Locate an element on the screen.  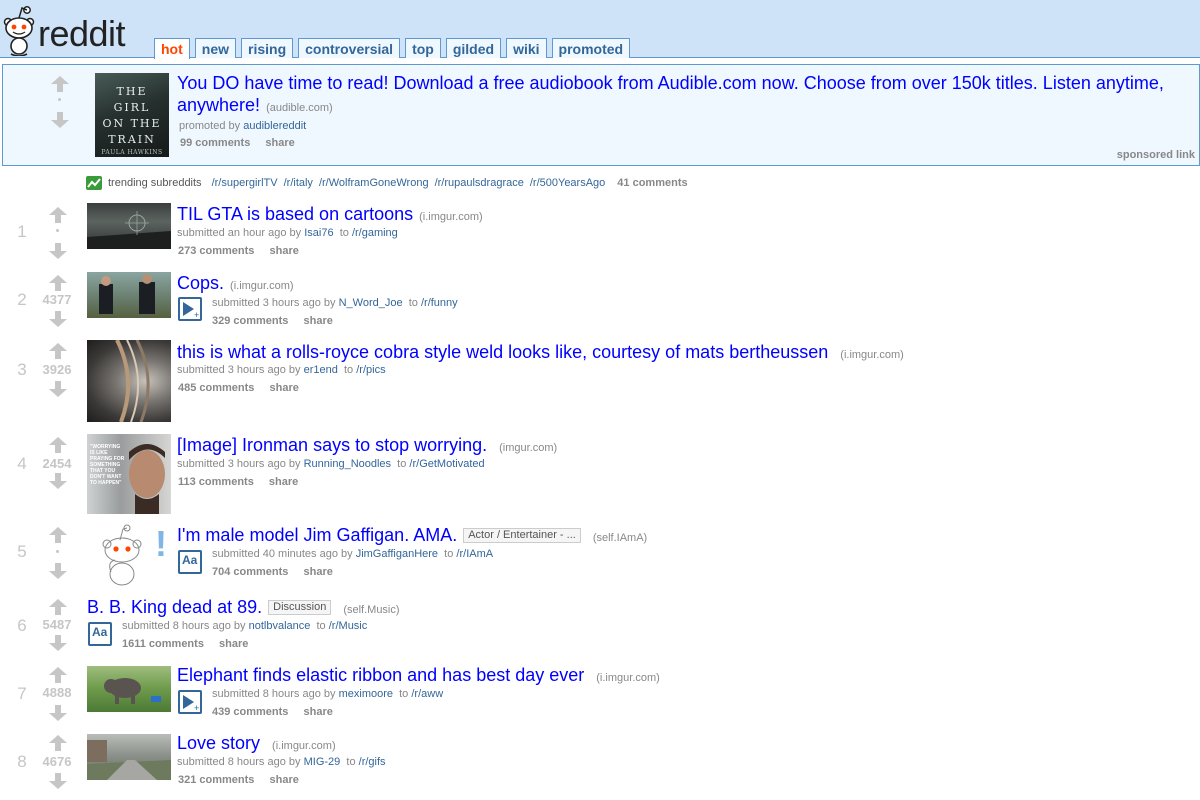
post-comments-link: 273 comments is located at coordinates (216, 251).